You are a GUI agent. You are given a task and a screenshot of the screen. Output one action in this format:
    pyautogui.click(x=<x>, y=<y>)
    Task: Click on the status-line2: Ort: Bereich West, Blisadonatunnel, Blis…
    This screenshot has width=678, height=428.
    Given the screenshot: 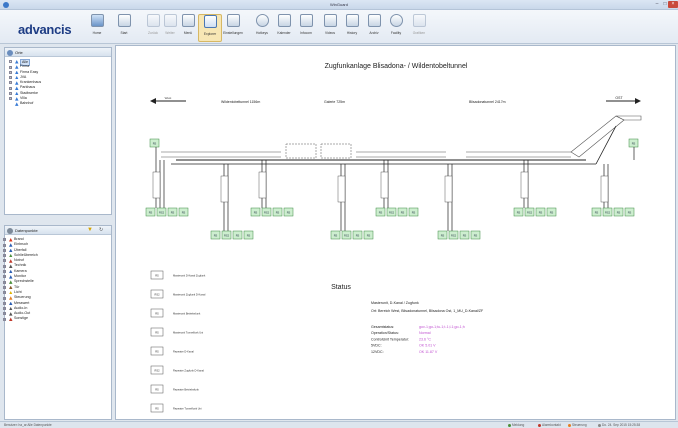 What is the action you would take?
    pyautogui.click(x=427, y=311)
    